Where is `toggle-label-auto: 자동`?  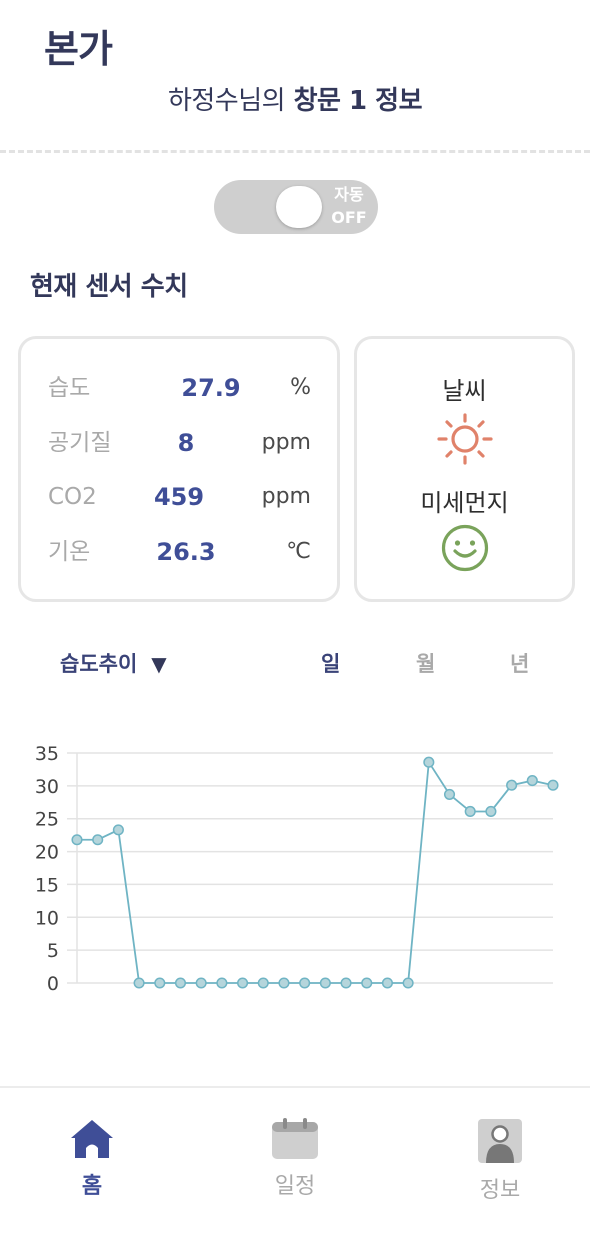
toggle-label-auto: 자동 is located at coordinates (349, 194).